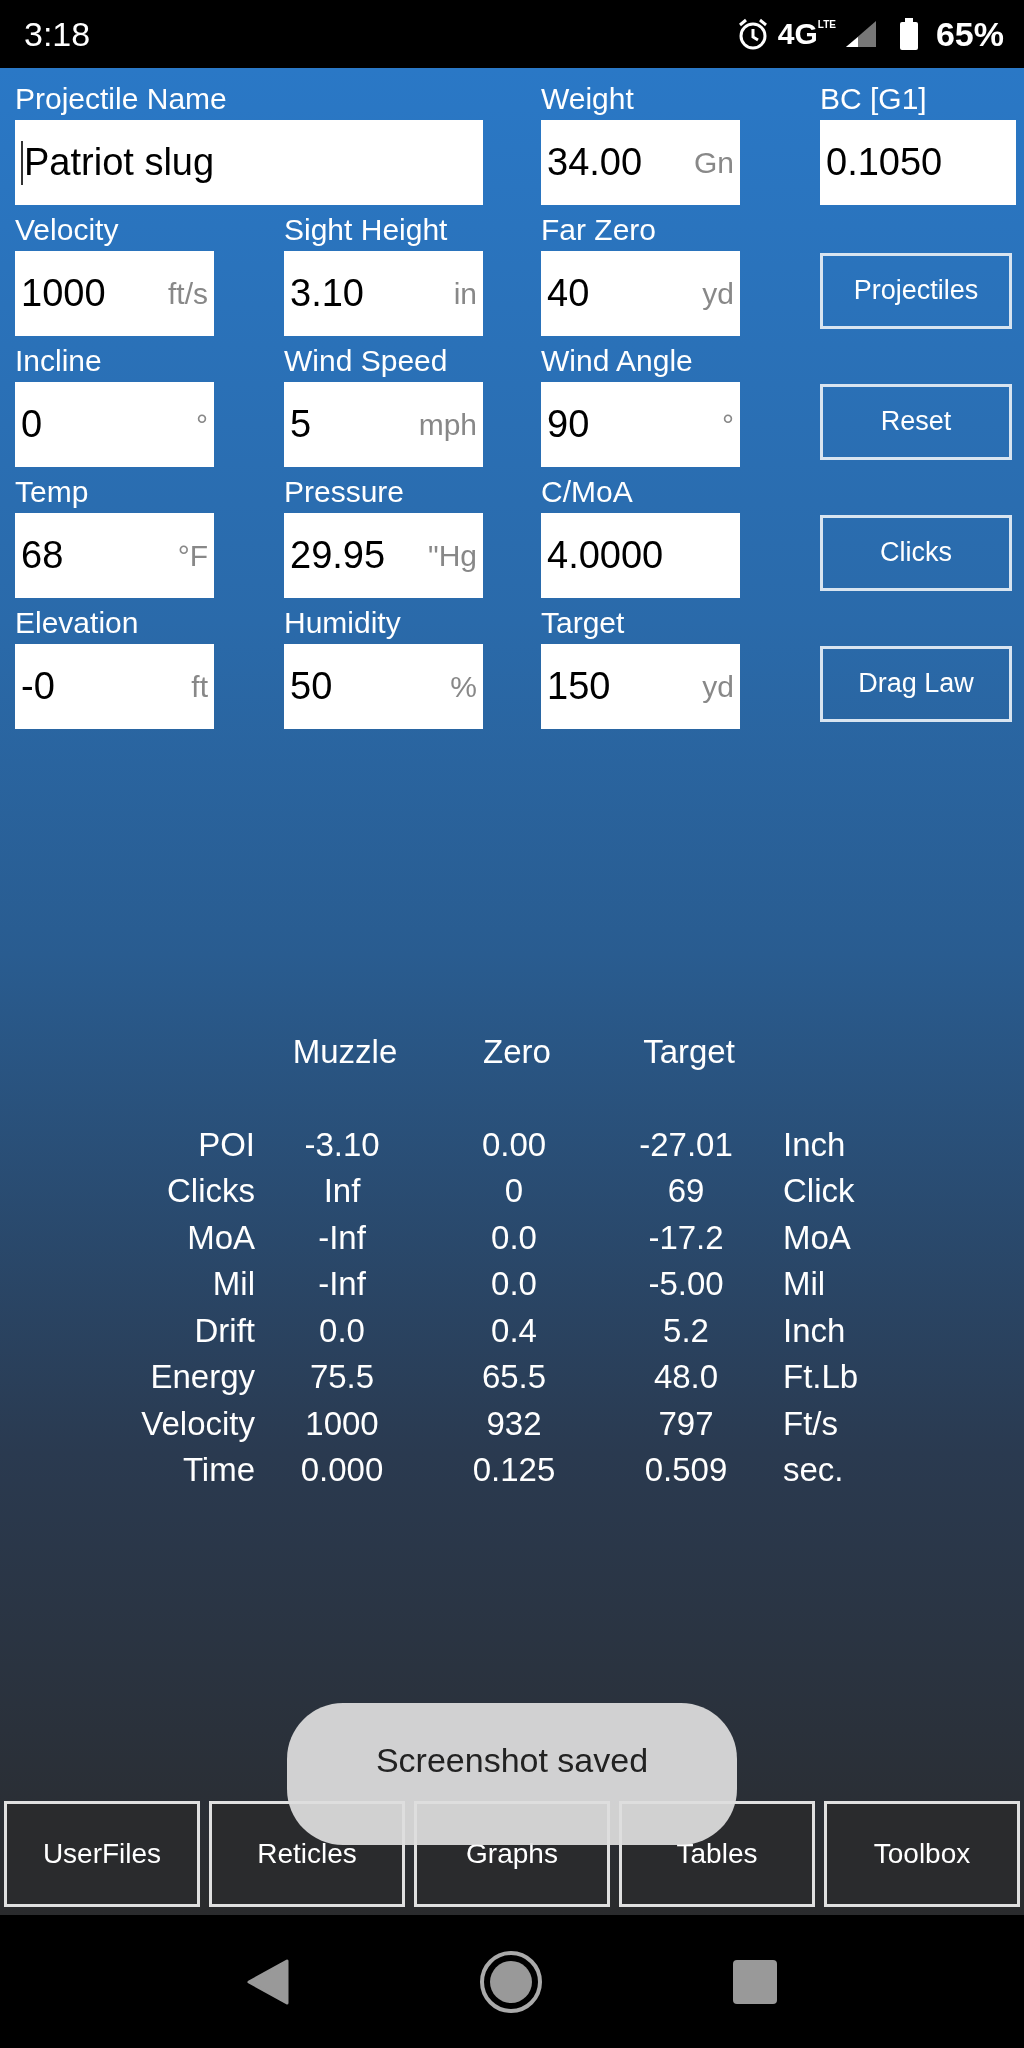 The width and height of the screenshot is (1024, 2048). Describe the element at coordinates (52, 492) in the screenshot. I see `field-label: Temp` at that location.